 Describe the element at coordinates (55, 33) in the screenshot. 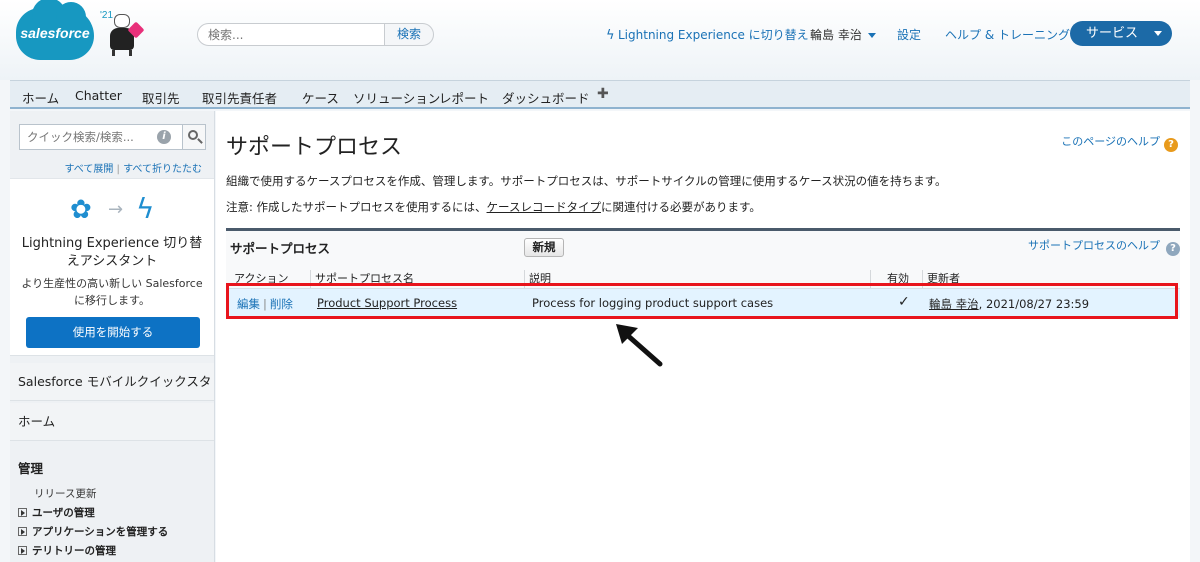

I see `logo-text: salesforce` at that location.